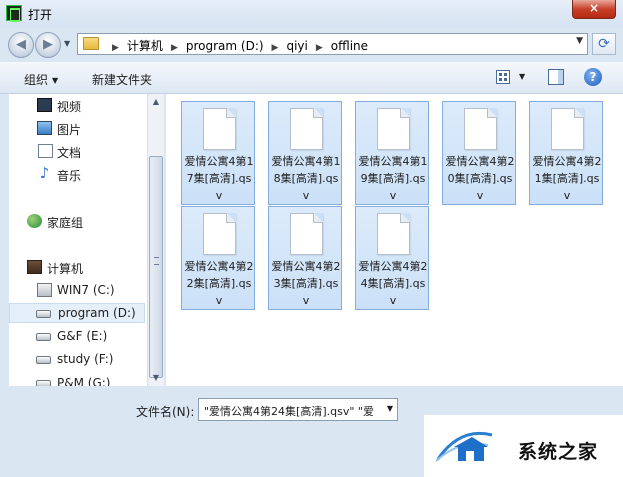 The height and width of the screenshot is (477, 623). What do you see at coordinates (219, 283) in the screenshot?
I see `file-name: 爱情公寓4第22集[高清].qsv` at bounding box center [219, 283].